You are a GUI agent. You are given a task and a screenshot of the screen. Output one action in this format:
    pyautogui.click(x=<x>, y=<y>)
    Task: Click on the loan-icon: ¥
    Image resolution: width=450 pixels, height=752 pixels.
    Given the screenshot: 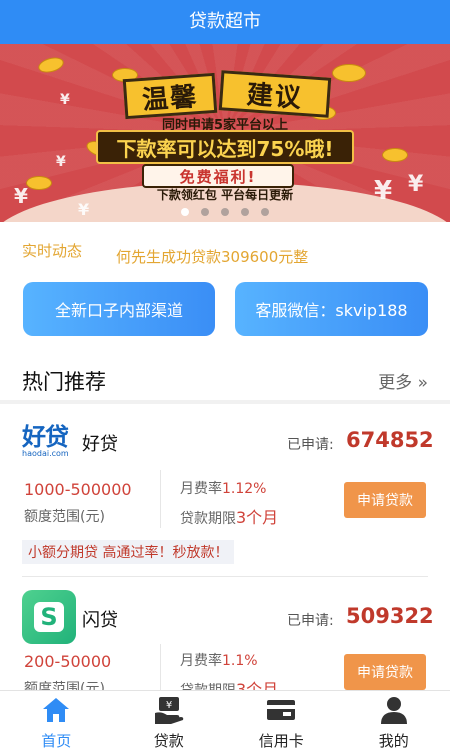 What is the action you would take?
    pyautogui.click(x=169, y=710)
    